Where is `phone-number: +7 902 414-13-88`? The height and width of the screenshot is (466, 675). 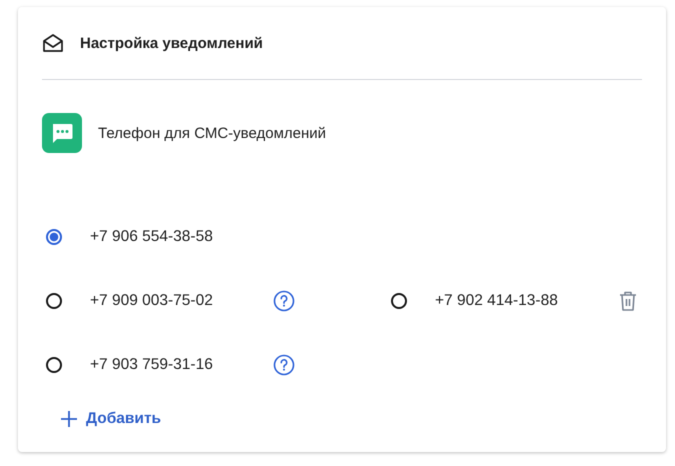
phone-number: +7 902 414-13-88 is located at coordinates (497, 301).